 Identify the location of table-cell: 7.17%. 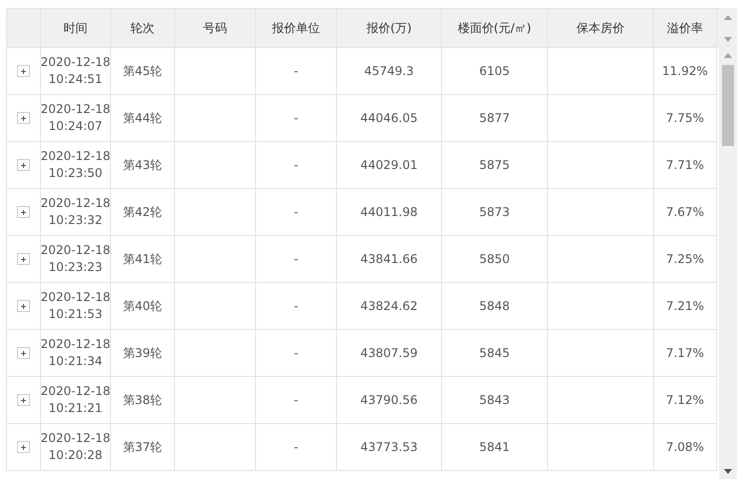
(685, 353).